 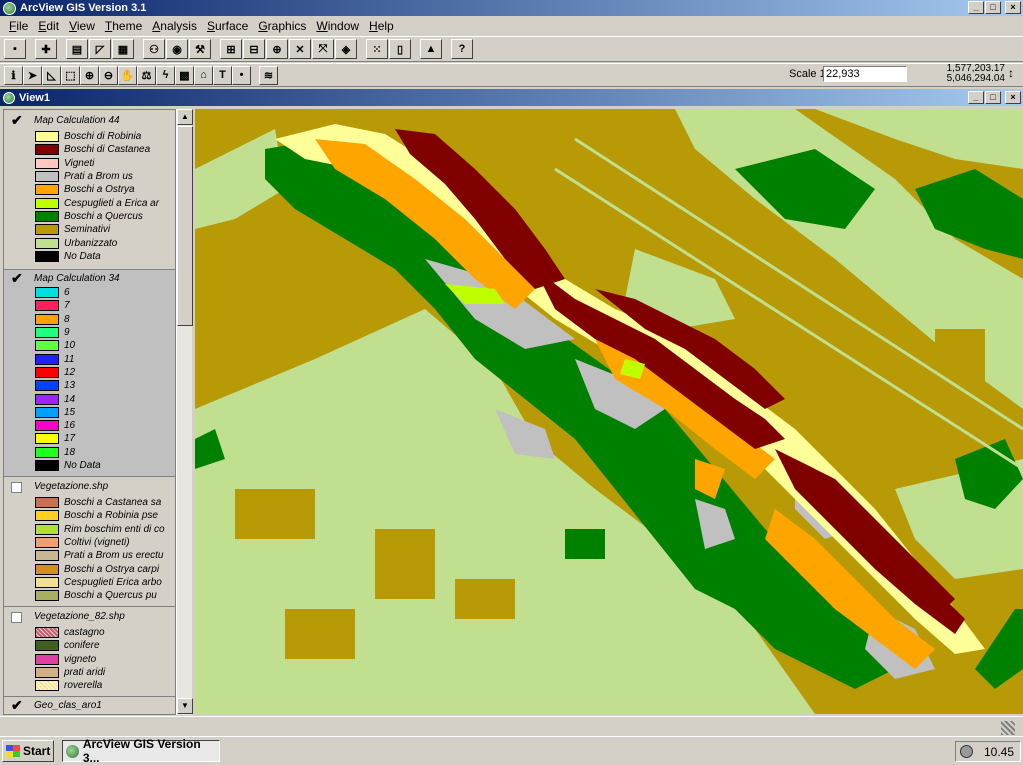 I want to click on legend-label: 7, so click(x=67, y=306).